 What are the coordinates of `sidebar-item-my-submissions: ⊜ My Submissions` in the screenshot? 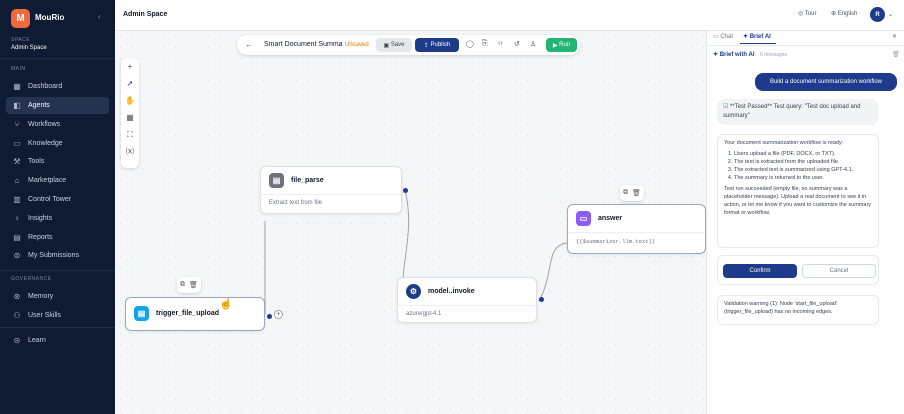 It's located at (57, 255).